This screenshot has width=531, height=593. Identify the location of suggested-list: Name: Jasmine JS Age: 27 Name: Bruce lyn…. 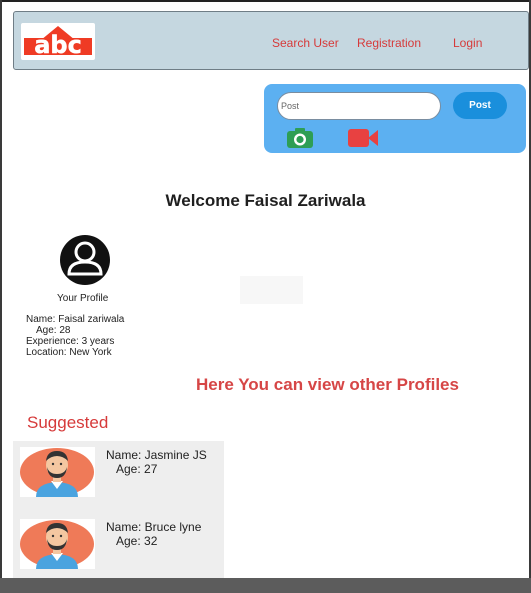
(118, 509).